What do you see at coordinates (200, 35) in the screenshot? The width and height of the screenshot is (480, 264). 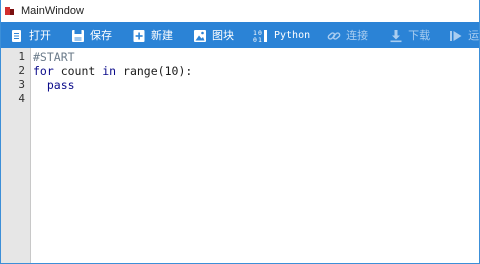 I see `blocks-image-icon` at bounding box center [200, 35].